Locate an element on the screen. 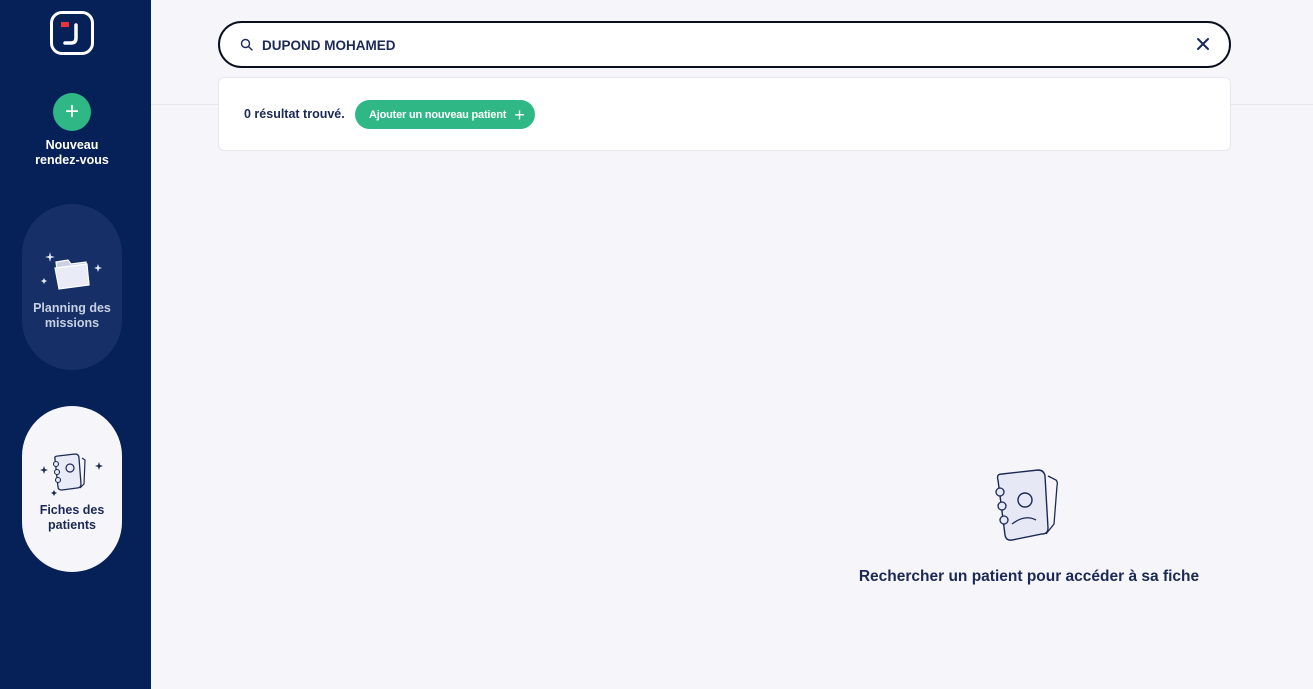 This screenshot has width=1313, height=689. close-icon is located at coordinates (1203, 44).